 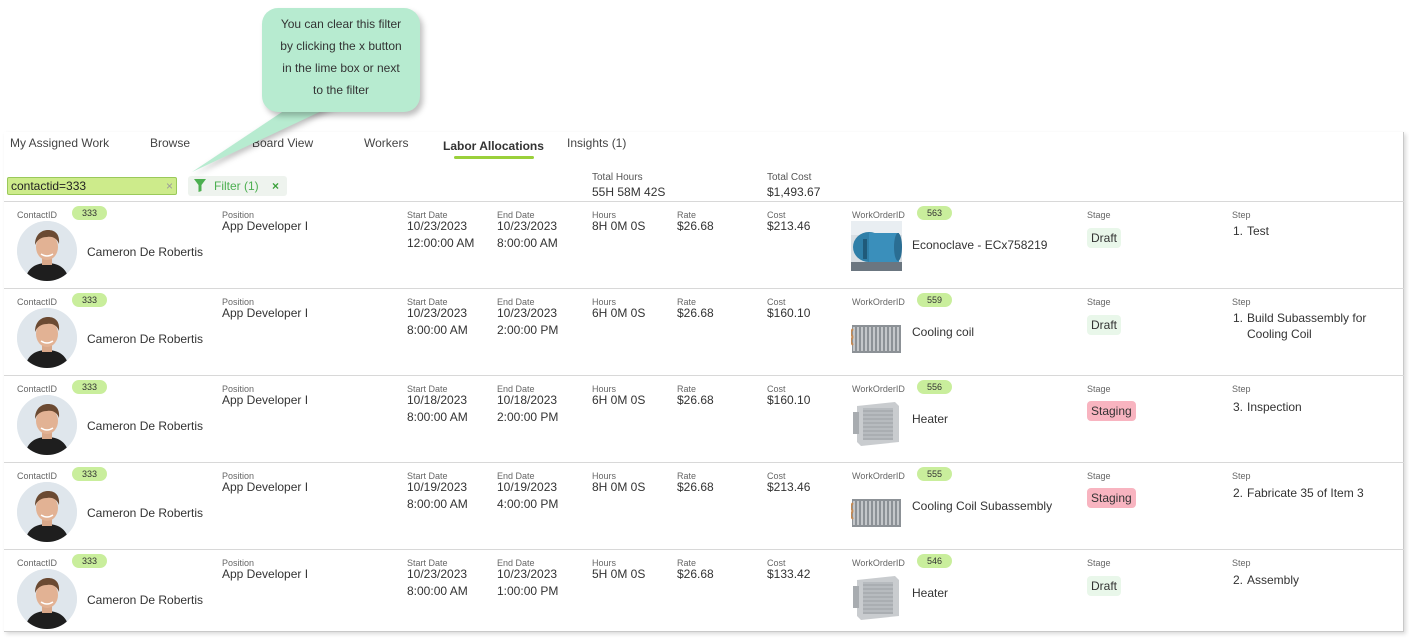 I want to click on tab-labor-allocations: Labor Allocations, so click(x=493, y=146).